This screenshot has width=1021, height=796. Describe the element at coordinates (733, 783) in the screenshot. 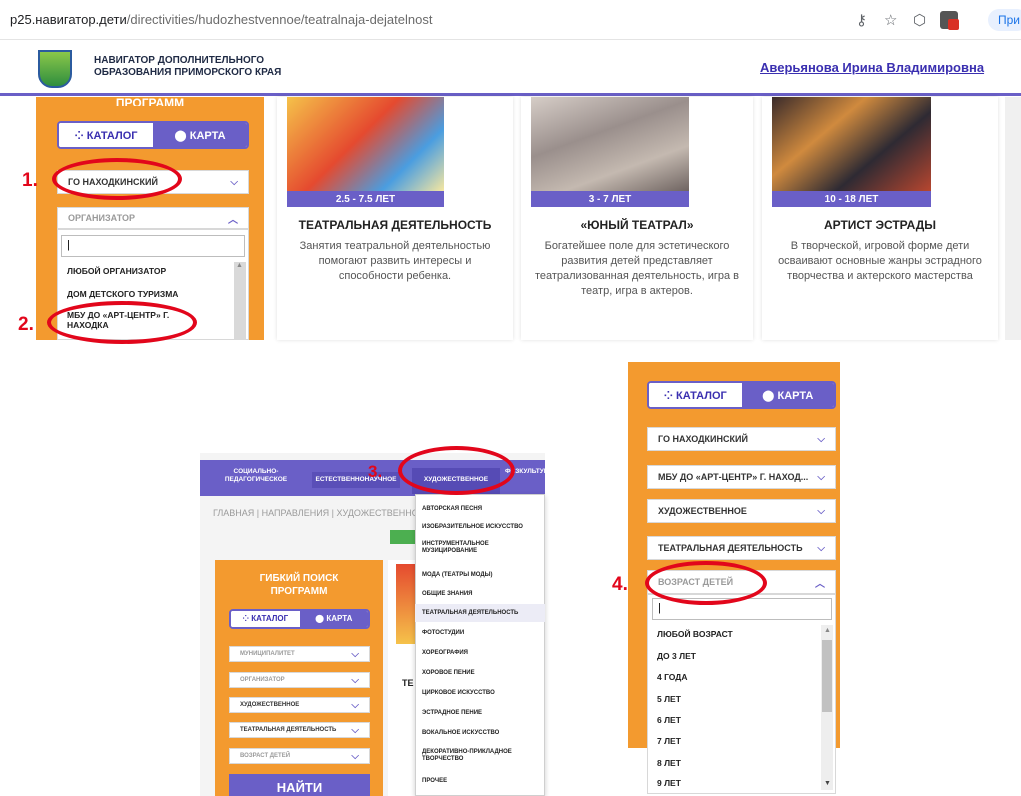

I see `list-item: 9 ЛЕТ` at that location.